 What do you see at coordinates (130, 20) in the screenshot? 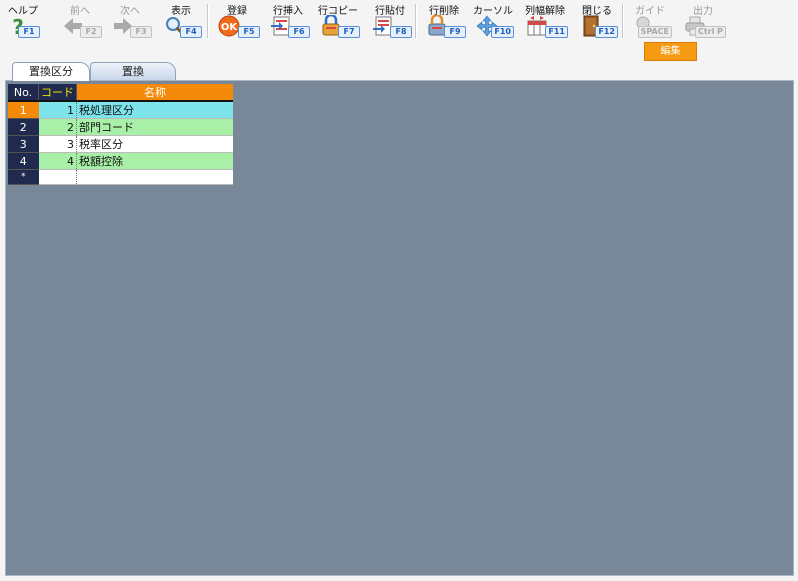
I see `next-button: 次へ F3` at bounding box center [130, 20].